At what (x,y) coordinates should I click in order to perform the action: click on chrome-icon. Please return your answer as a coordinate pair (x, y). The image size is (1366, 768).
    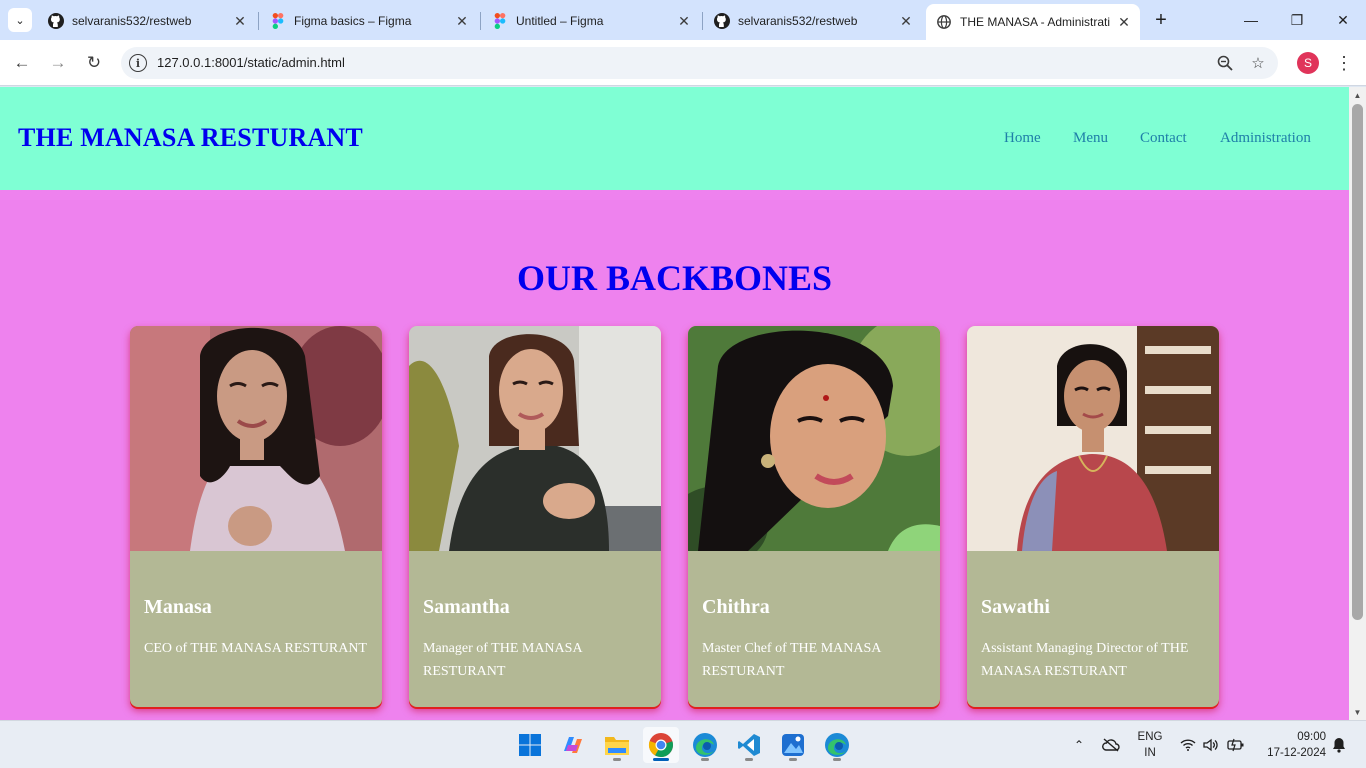
    Looking at the image, I should click on (661, 745).